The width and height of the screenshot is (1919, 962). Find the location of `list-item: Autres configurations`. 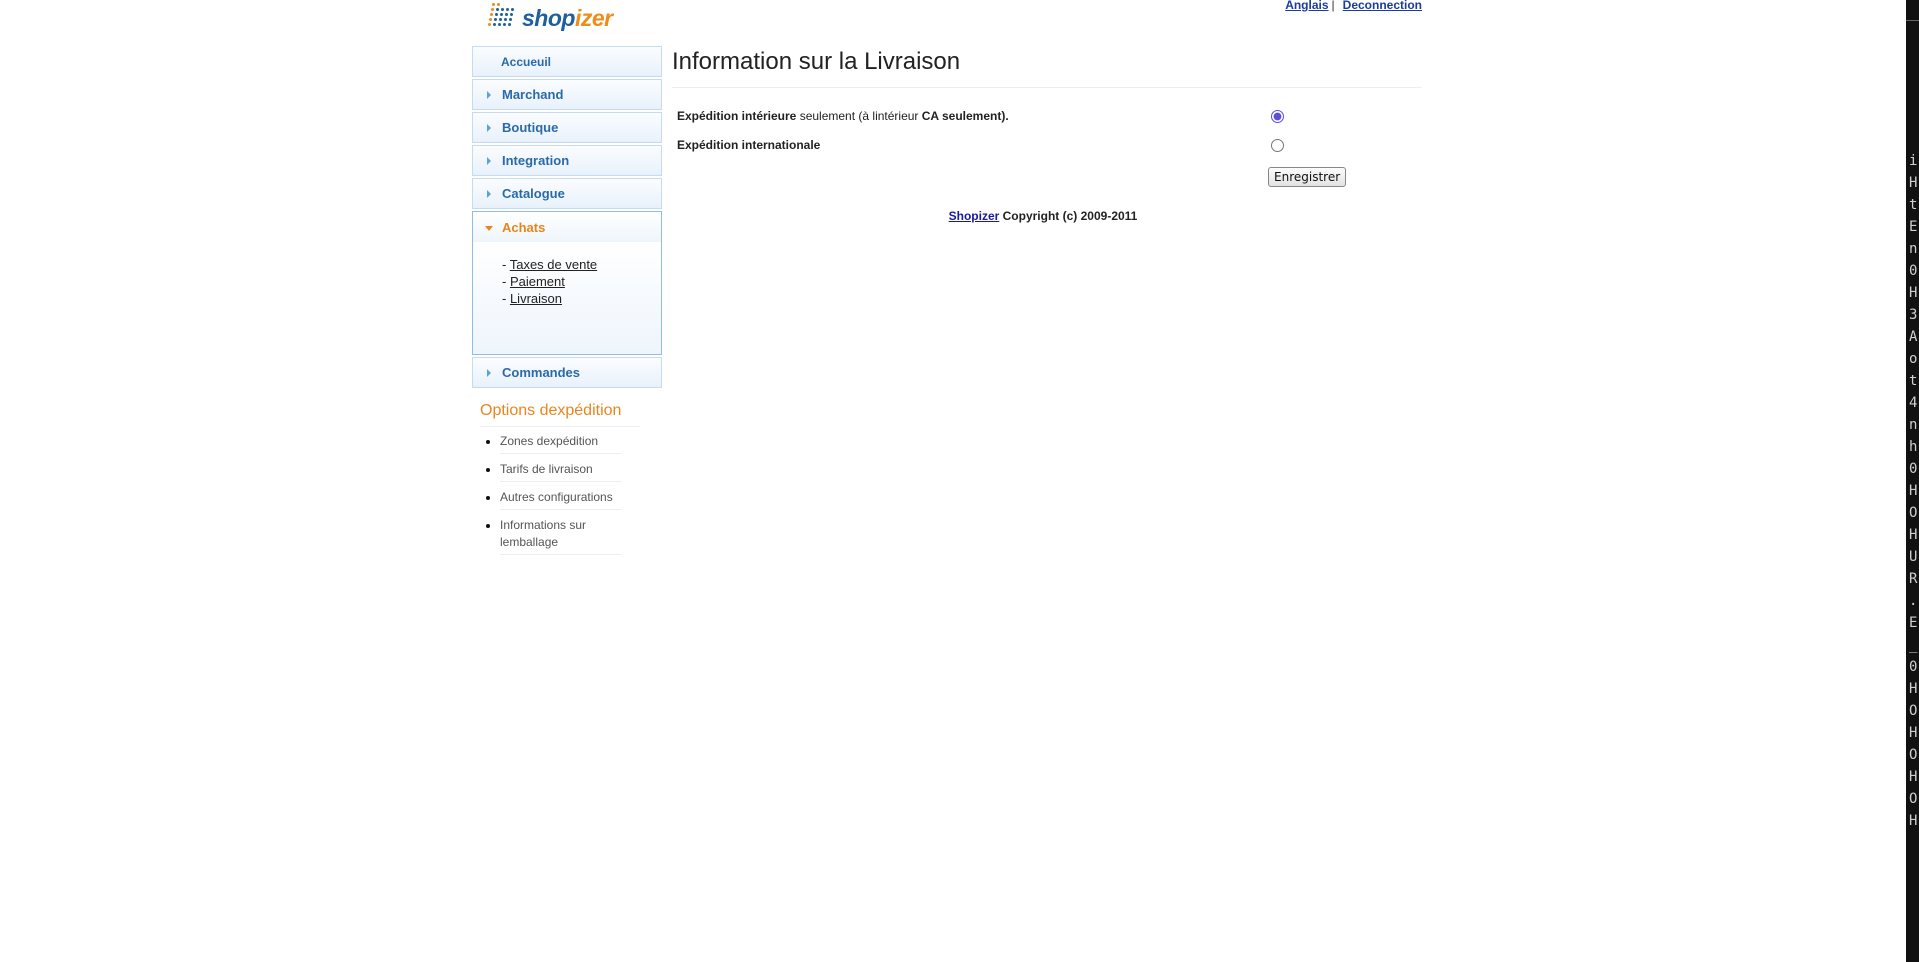

list-item: Autres configurations is located at coordinates (575, 499).